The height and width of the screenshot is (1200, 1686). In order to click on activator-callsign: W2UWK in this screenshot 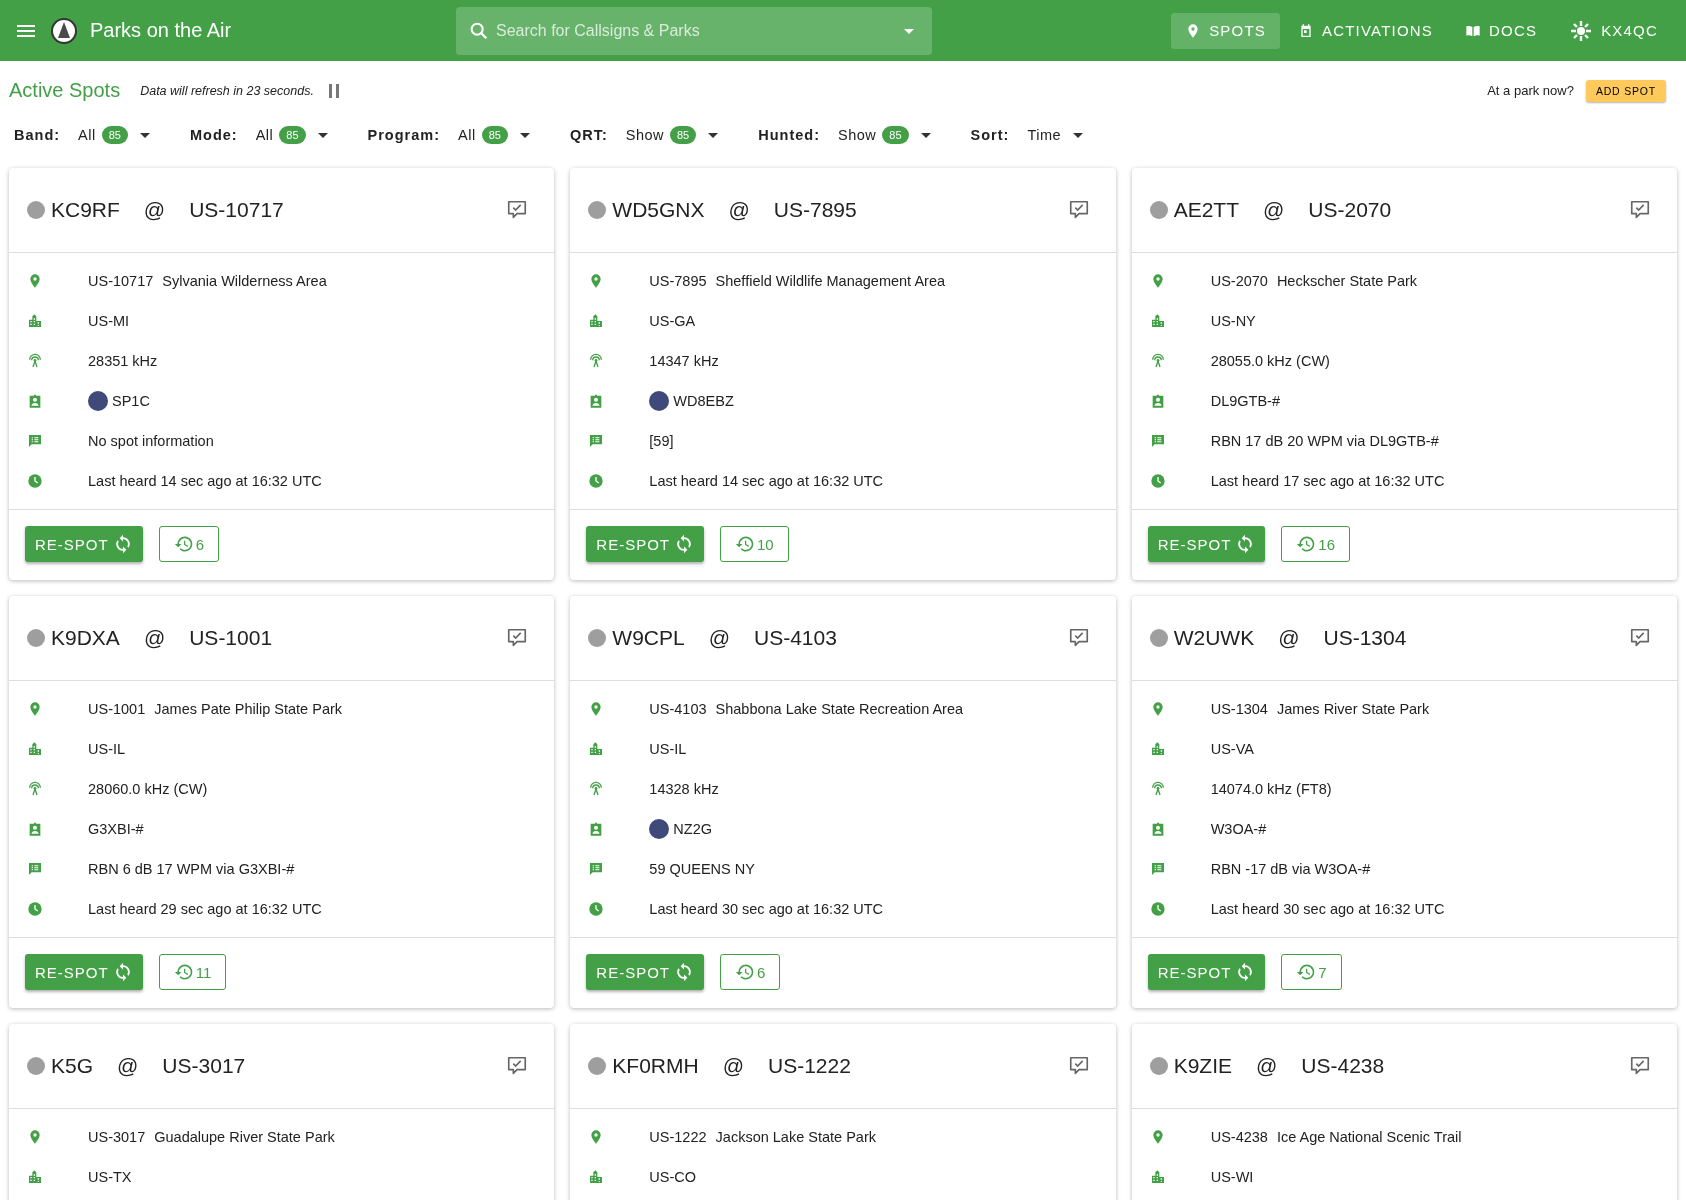, I will do `click(1214, 638)`.